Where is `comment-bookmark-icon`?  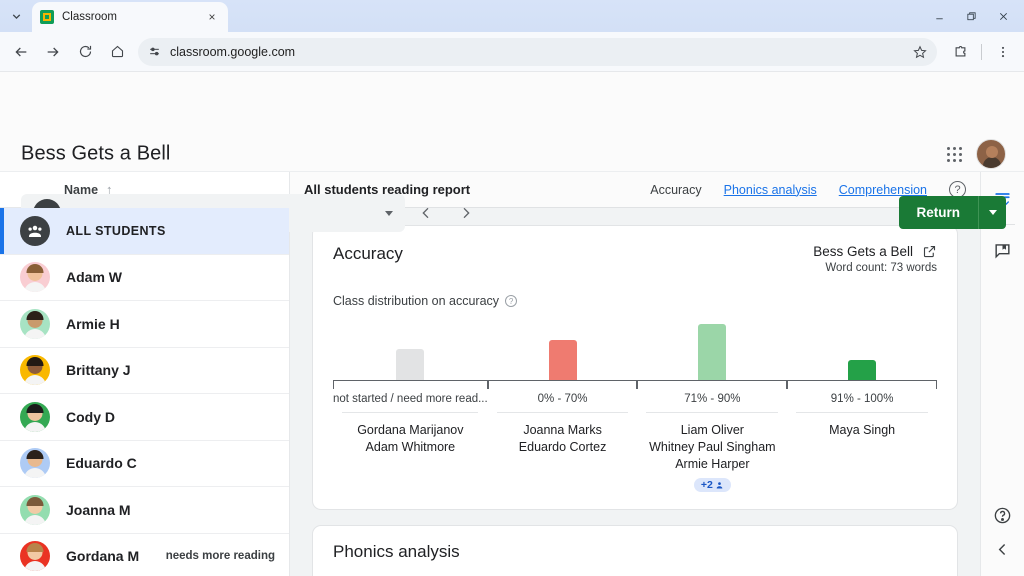
comment-bookmark-icon is located at coordinates (1003, 250).